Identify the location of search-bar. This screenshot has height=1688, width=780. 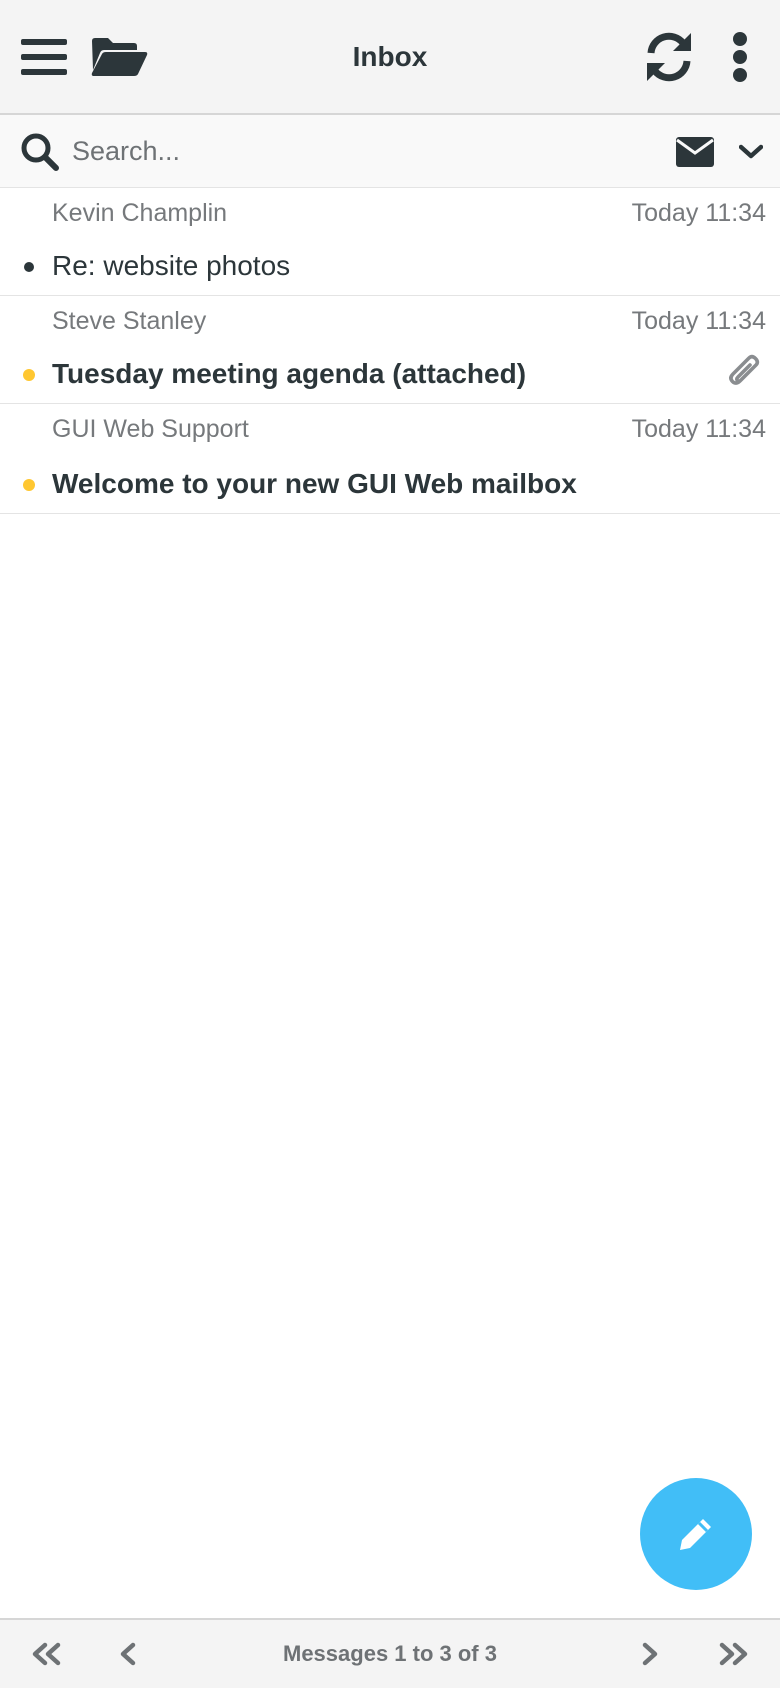
(390, 151).